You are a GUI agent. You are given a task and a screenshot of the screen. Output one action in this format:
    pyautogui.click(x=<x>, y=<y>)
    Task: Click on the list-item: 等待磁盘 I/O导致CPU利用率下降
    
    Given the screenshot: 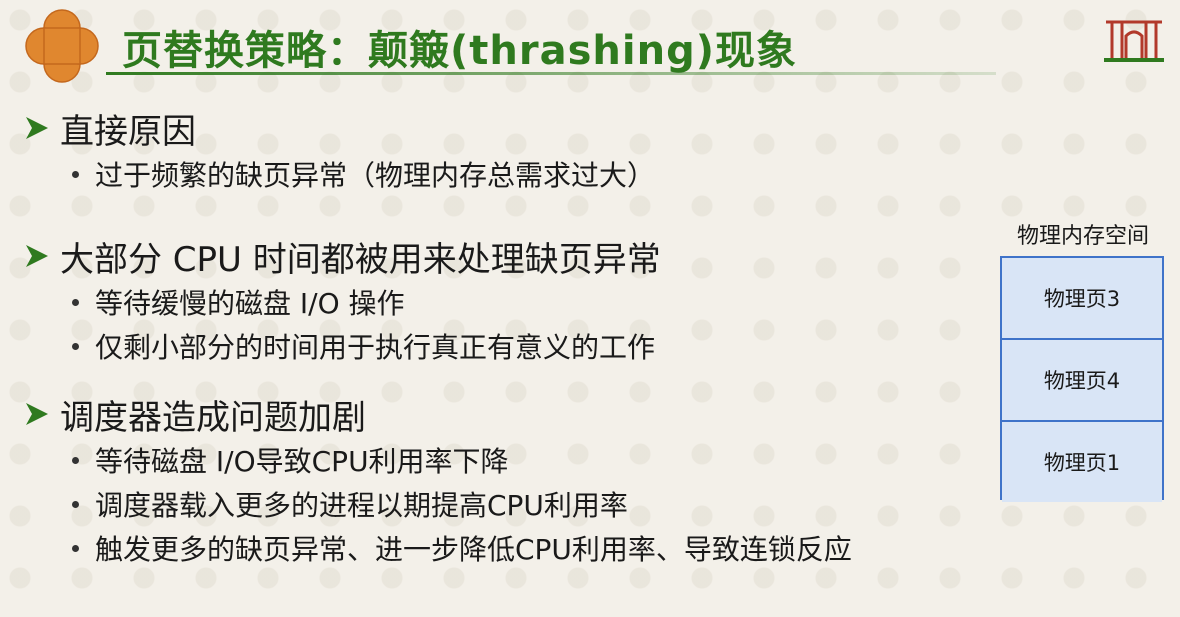 What is the action you would take?
    pyautogui.click(x=527, y=460)
    